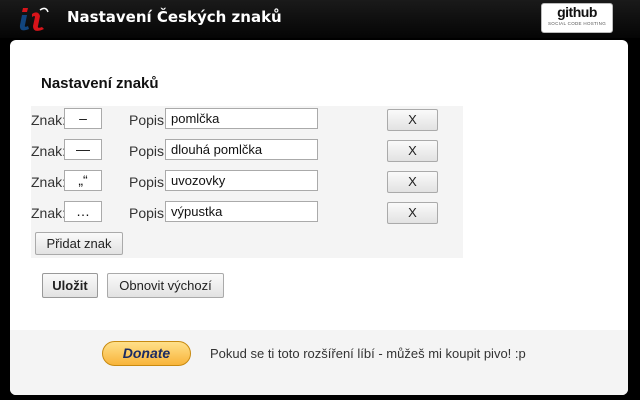 This screenshot has width=640, height=400. Describe the element at coordinates (241, 118) in the screenshot. I see `desc-input: pomlčka` at that location.